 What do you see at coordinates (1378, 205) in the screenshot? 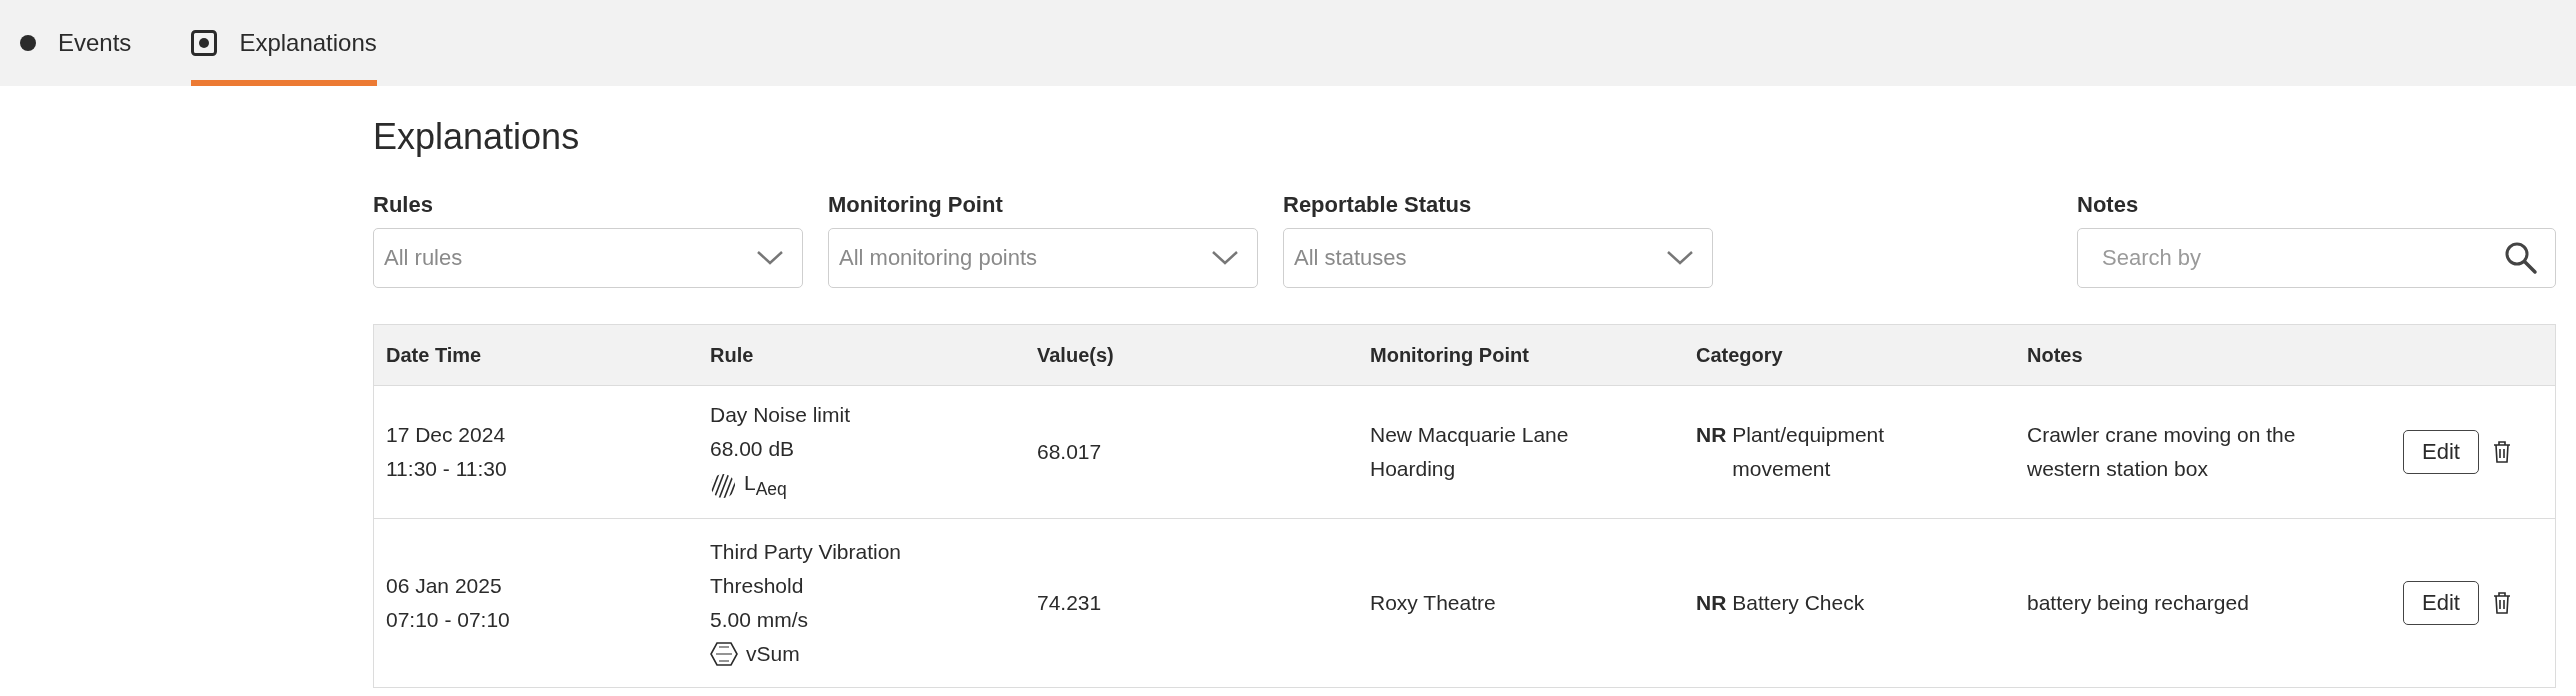
I see `filter-label: Reportable Status` at bounding box center [1378, 205].